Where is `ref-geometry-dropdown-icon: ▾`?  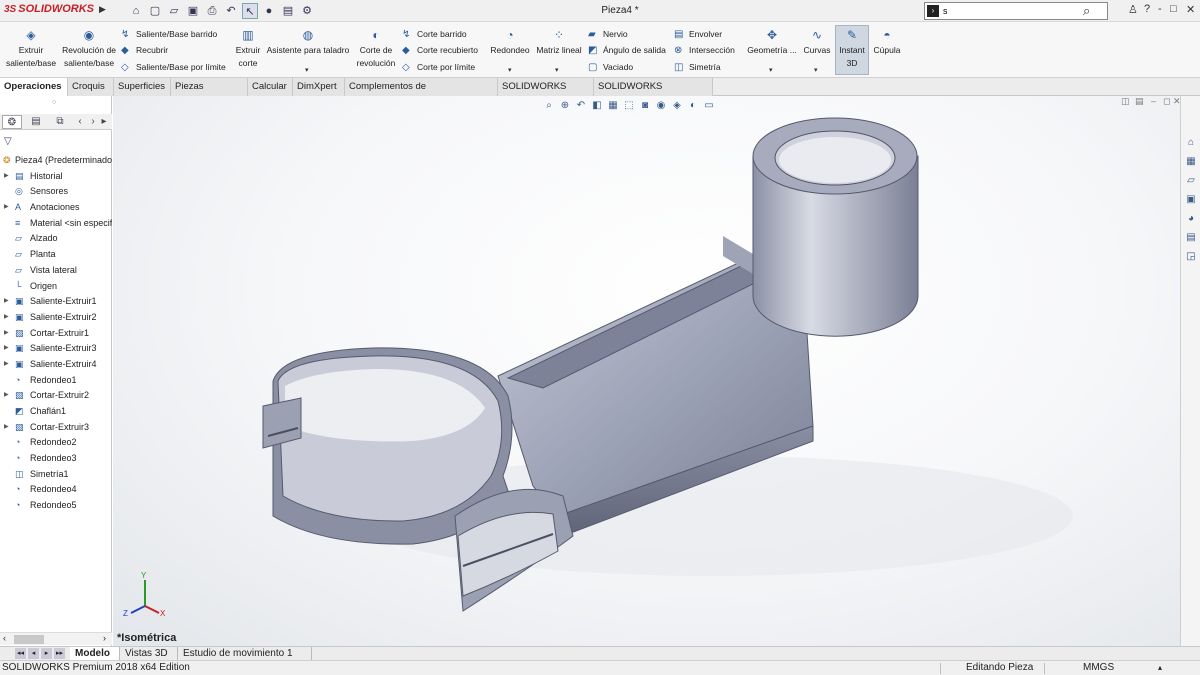 ref-geometry-dropdown-icon: ▾ is located at coordinates (771, 70).